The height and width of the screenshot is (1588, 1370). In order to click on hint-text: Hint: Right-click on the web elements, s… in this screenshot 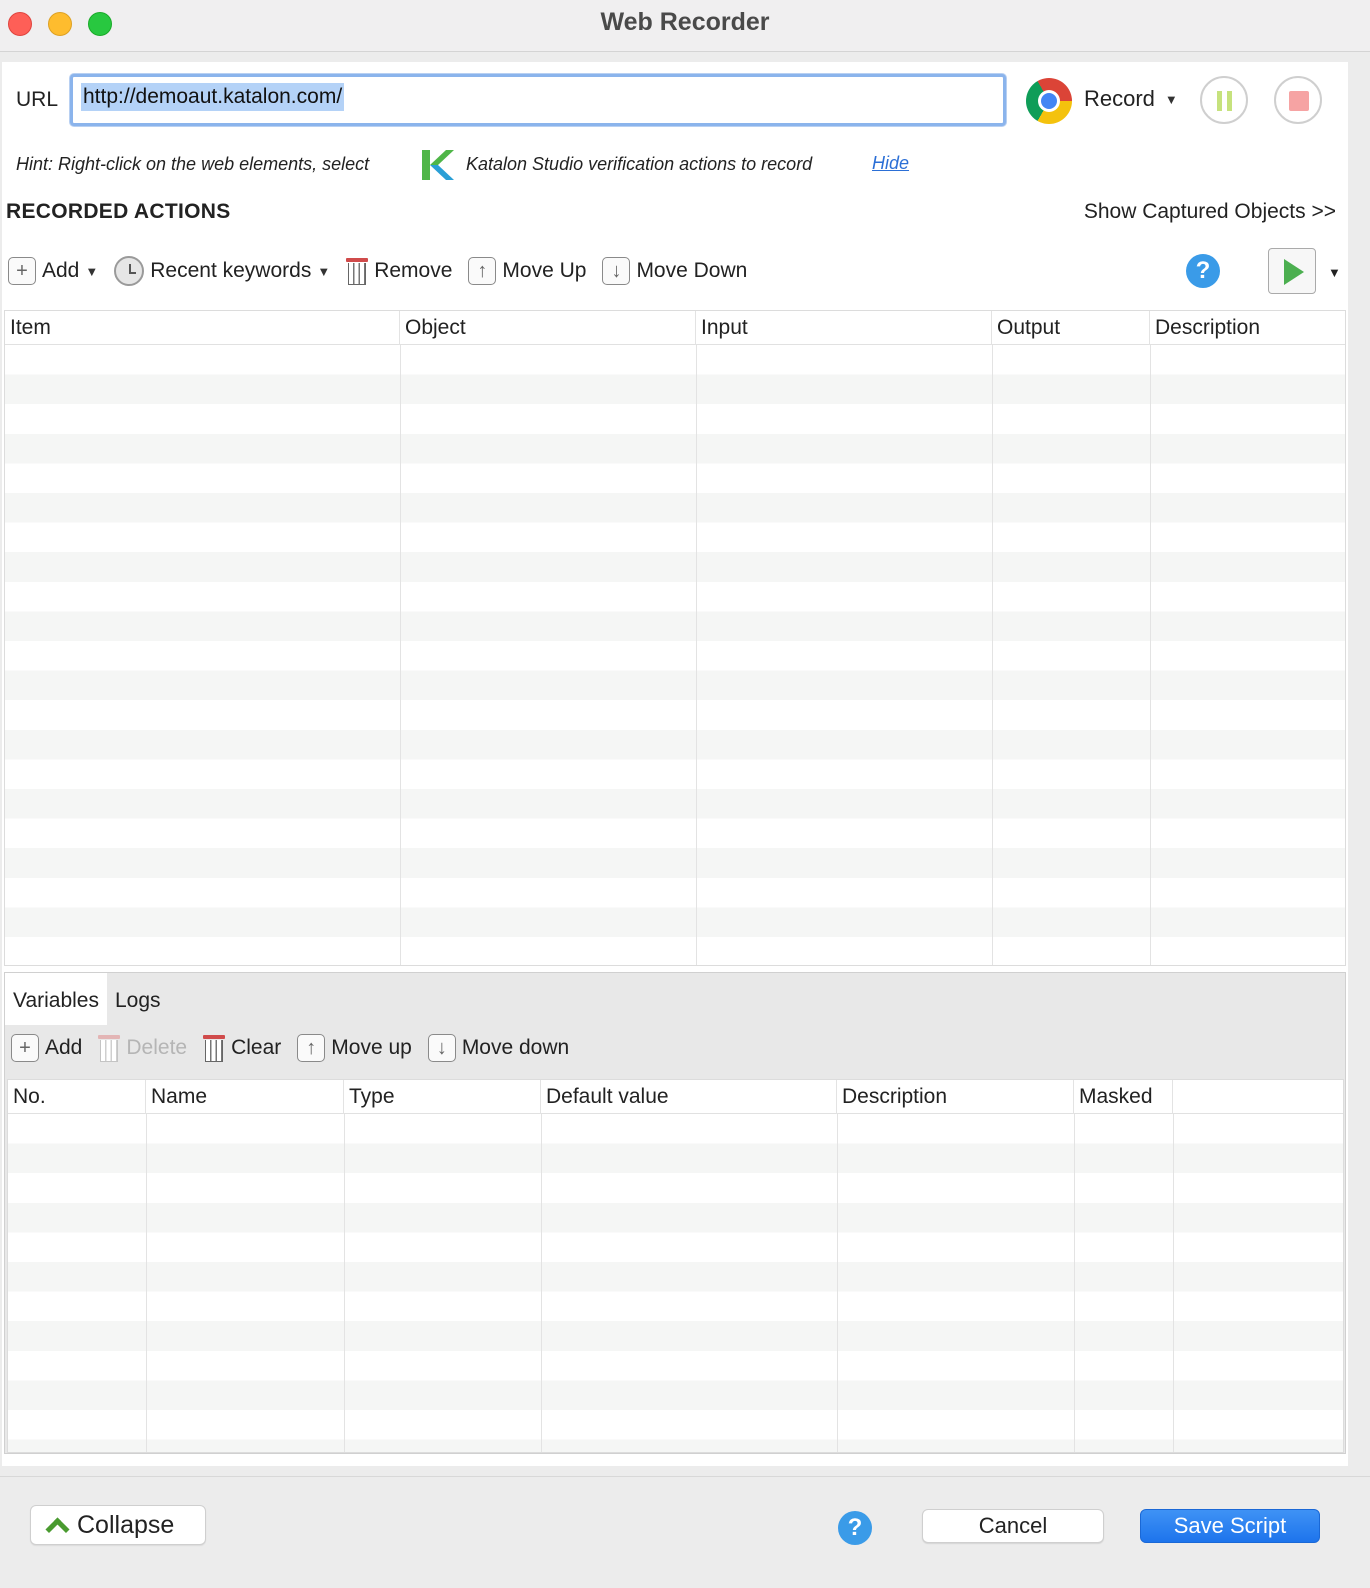, I will do `click(193, 164)`.